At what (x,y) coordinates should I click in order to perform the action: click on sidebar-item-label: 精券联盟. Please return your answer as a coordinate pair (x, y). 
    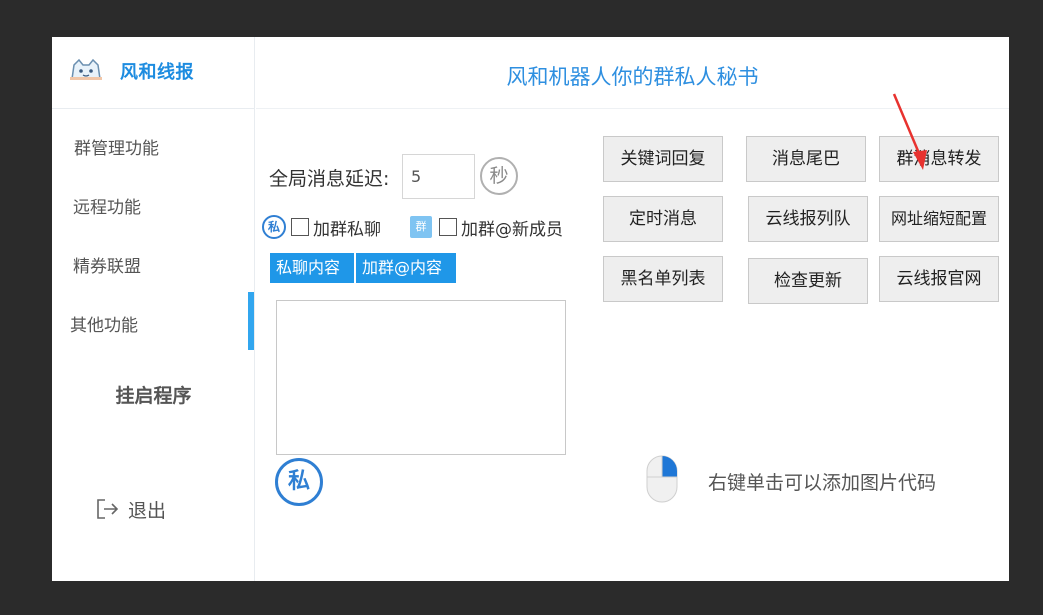
    Looking at the image, I should click on (107, 267).